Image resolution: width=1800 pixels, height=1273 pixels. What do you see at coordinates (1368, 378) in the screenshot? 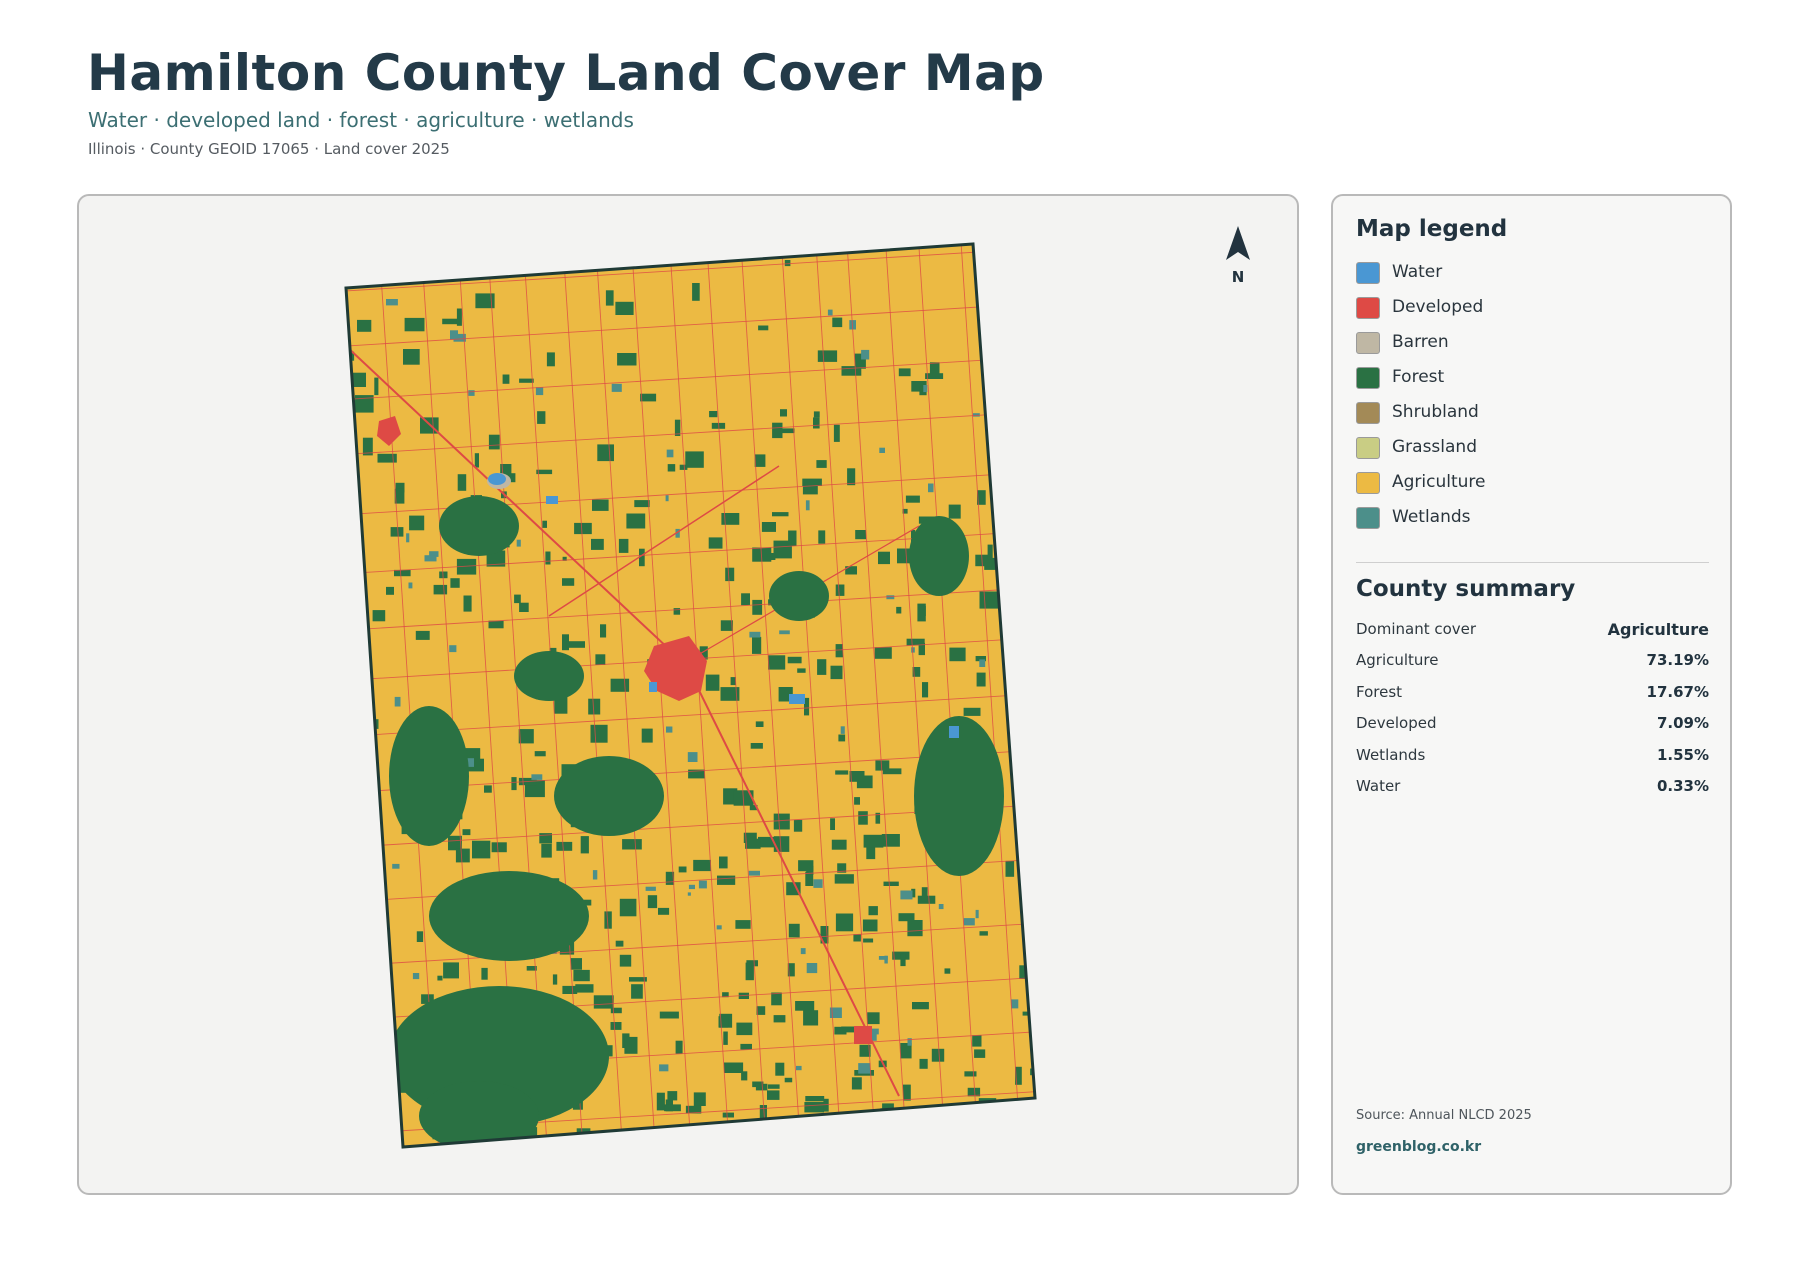
I see `legend-swatch-forest` at bounding box center [1368, 378].